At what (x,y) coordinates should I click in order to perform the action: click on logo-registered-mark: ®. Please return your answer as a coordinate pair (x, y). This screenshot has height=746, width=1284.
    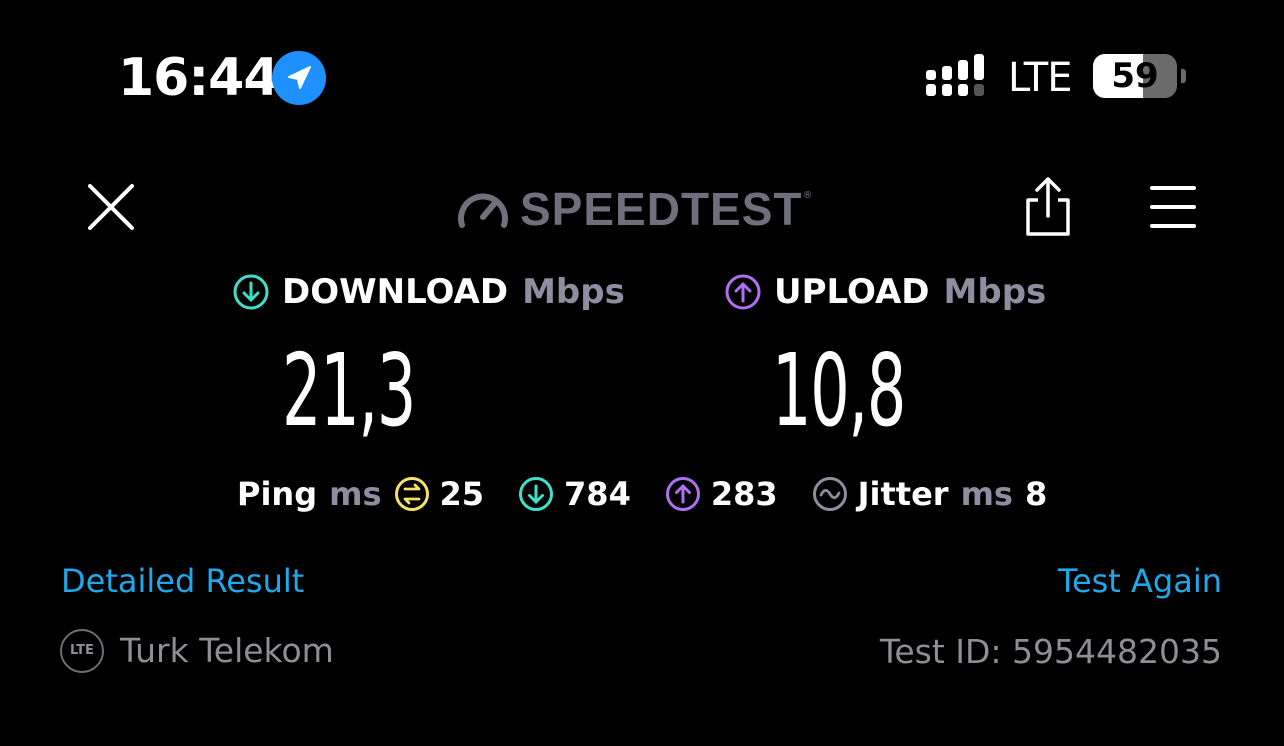
    Looking at the image, I should click on (807, 195).